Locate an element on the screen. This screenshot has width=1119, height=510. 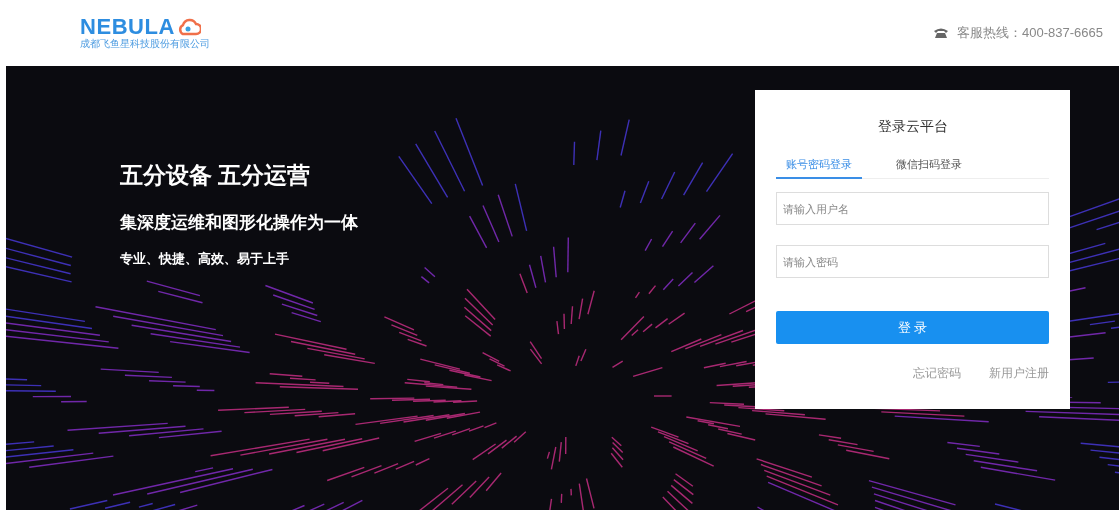
forgot-password-link: 忘记密码 is located at coordinates (937, 373).